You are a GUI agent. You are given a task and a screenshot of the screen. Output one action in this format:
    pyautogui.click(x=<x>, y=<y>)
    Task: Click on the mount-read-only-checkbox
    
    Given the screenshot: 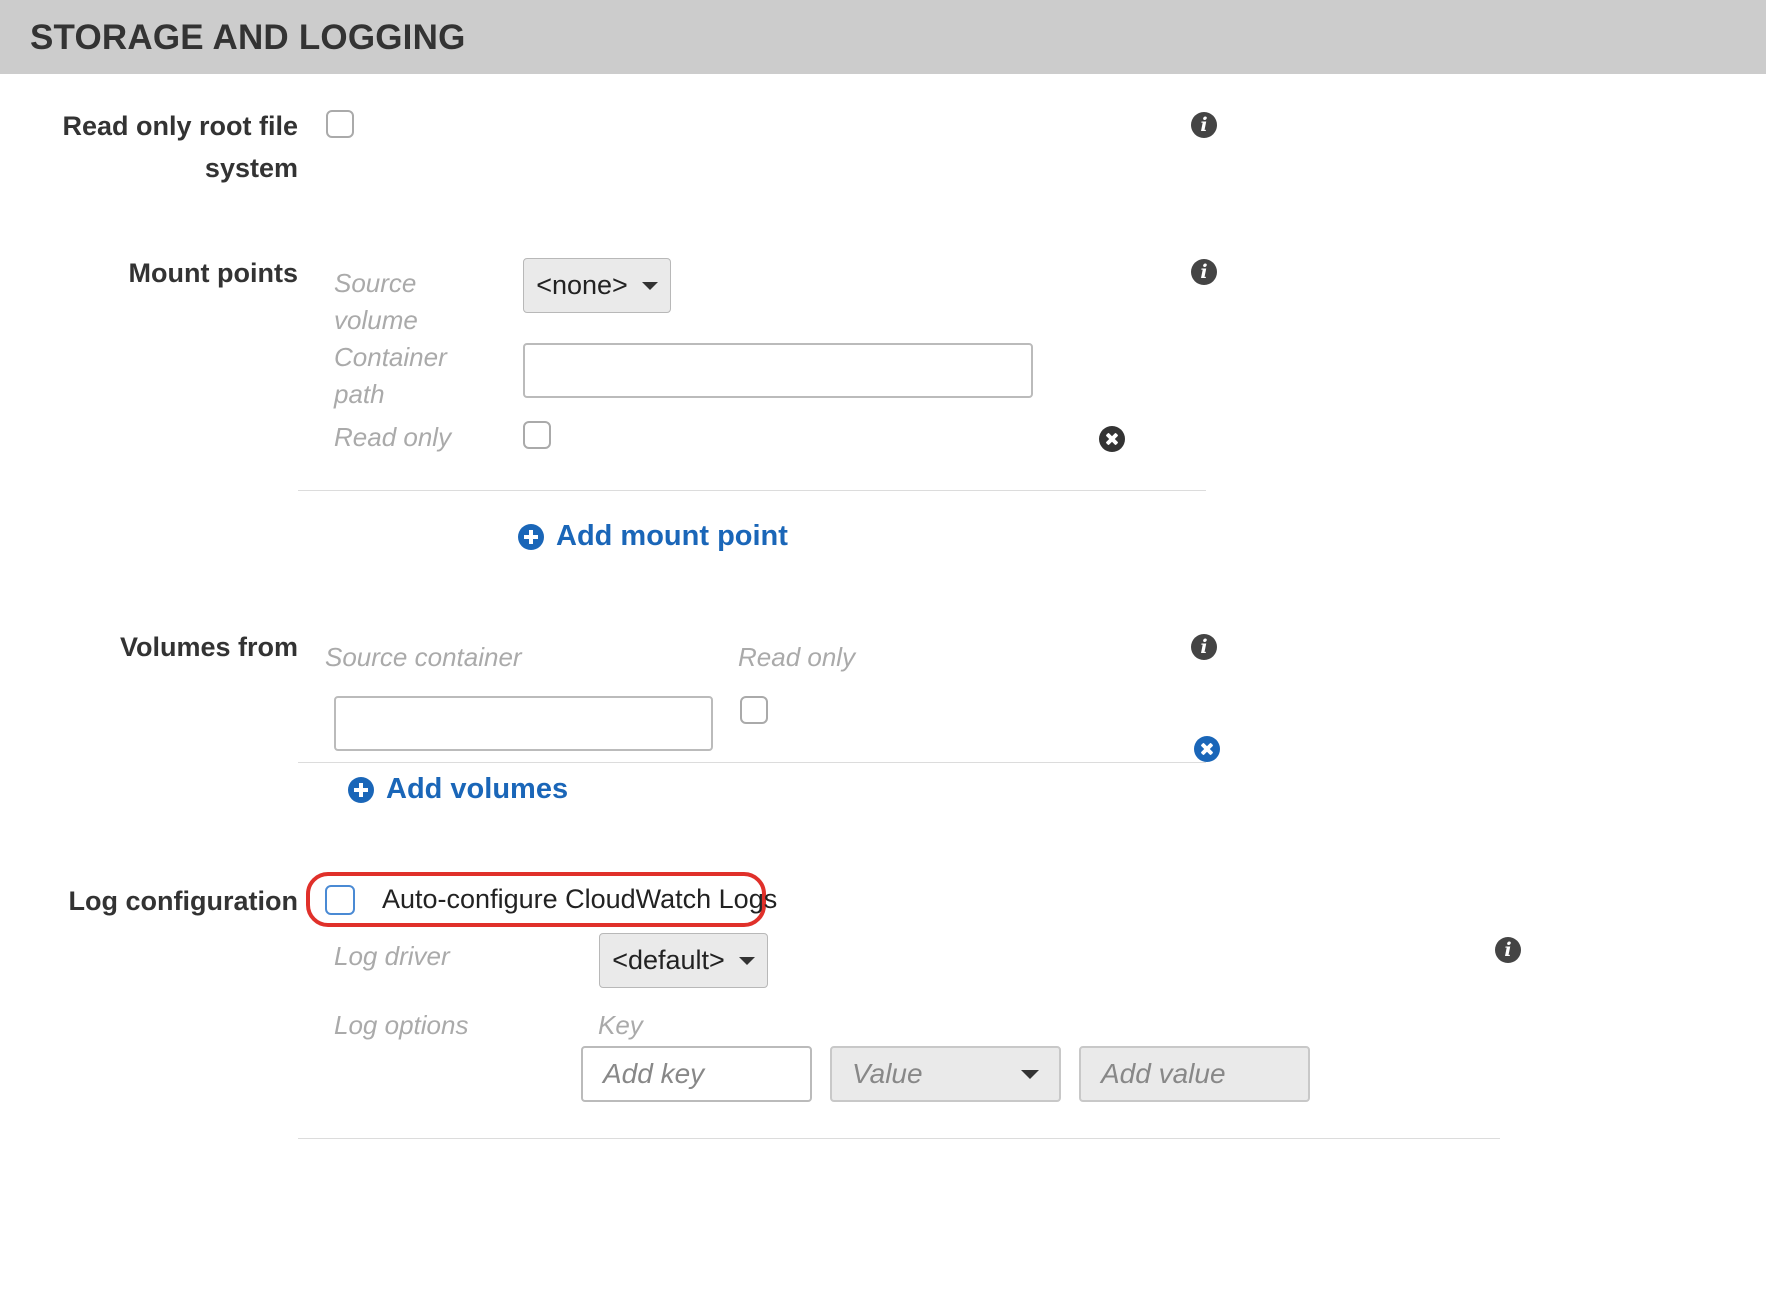 What is the action you would take?
    pyautogui.click(x=537, y=435)
    